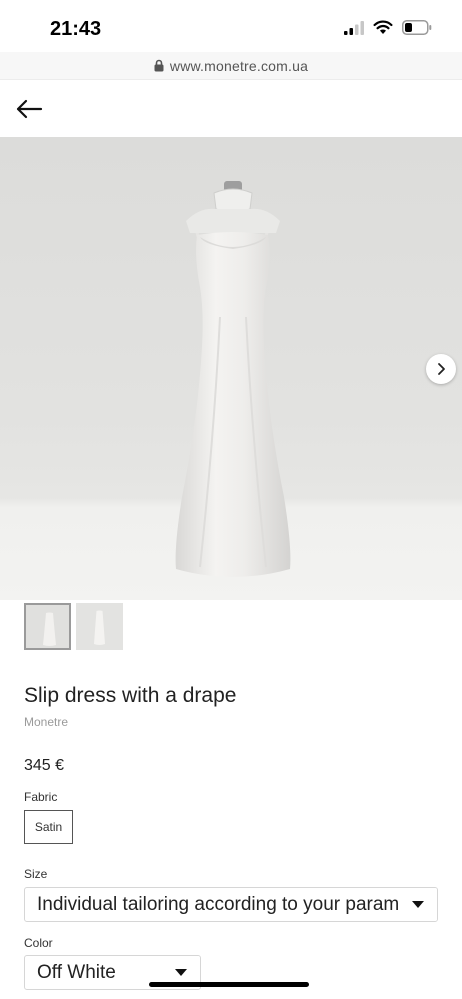 This screenshot has height=999, width=462. I want to click on product-title: Slip dress with a drape, so click(130, 695).